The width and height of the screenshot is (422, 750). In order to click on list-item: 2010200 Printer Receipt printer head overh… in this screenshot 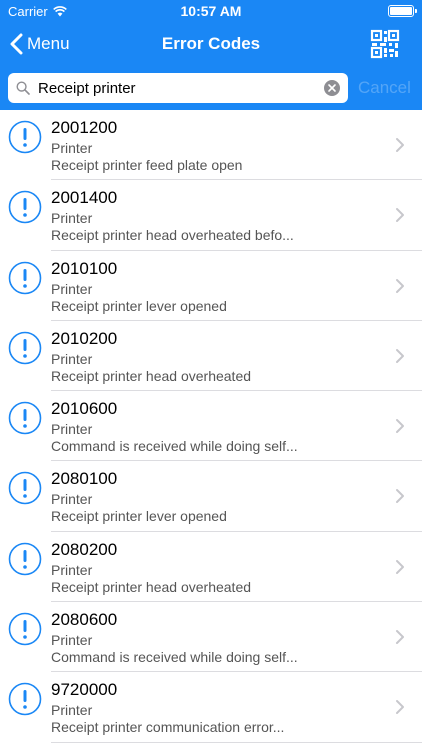, I will do `click(211, 356)`.